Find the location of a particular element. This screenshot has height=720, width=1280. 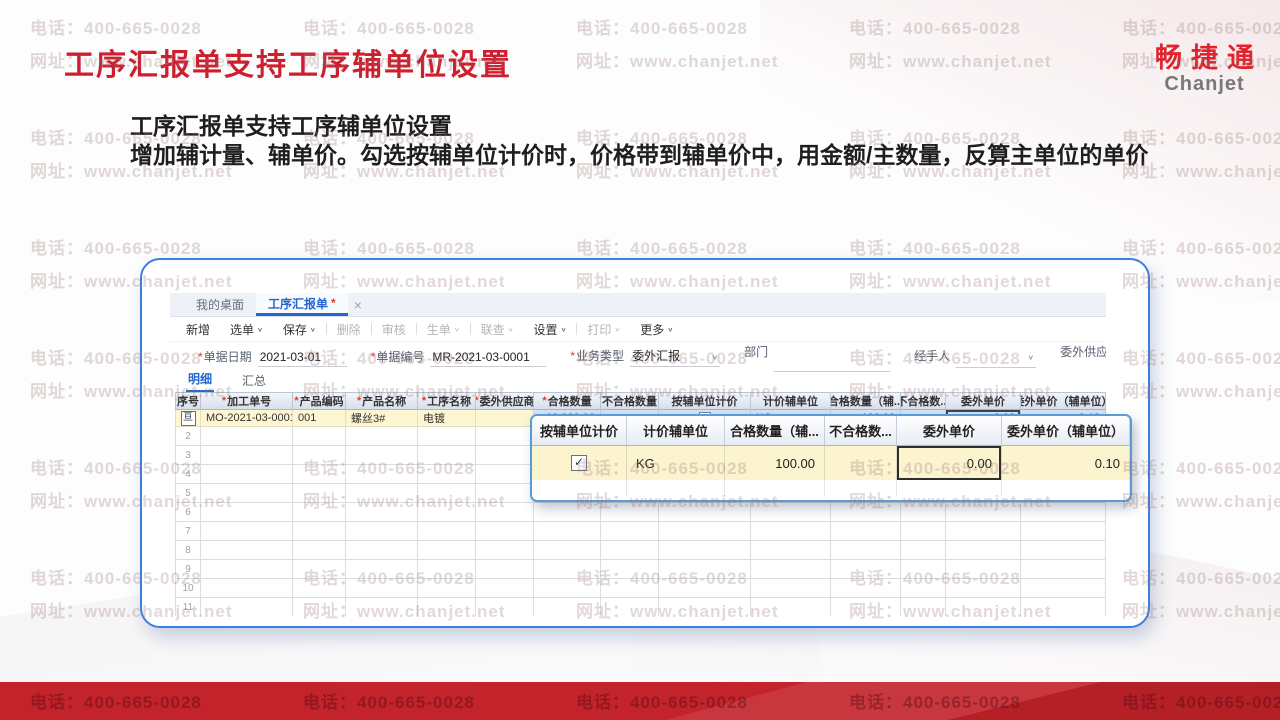

grid-cell: 6 is located at coordinates (188, 512).